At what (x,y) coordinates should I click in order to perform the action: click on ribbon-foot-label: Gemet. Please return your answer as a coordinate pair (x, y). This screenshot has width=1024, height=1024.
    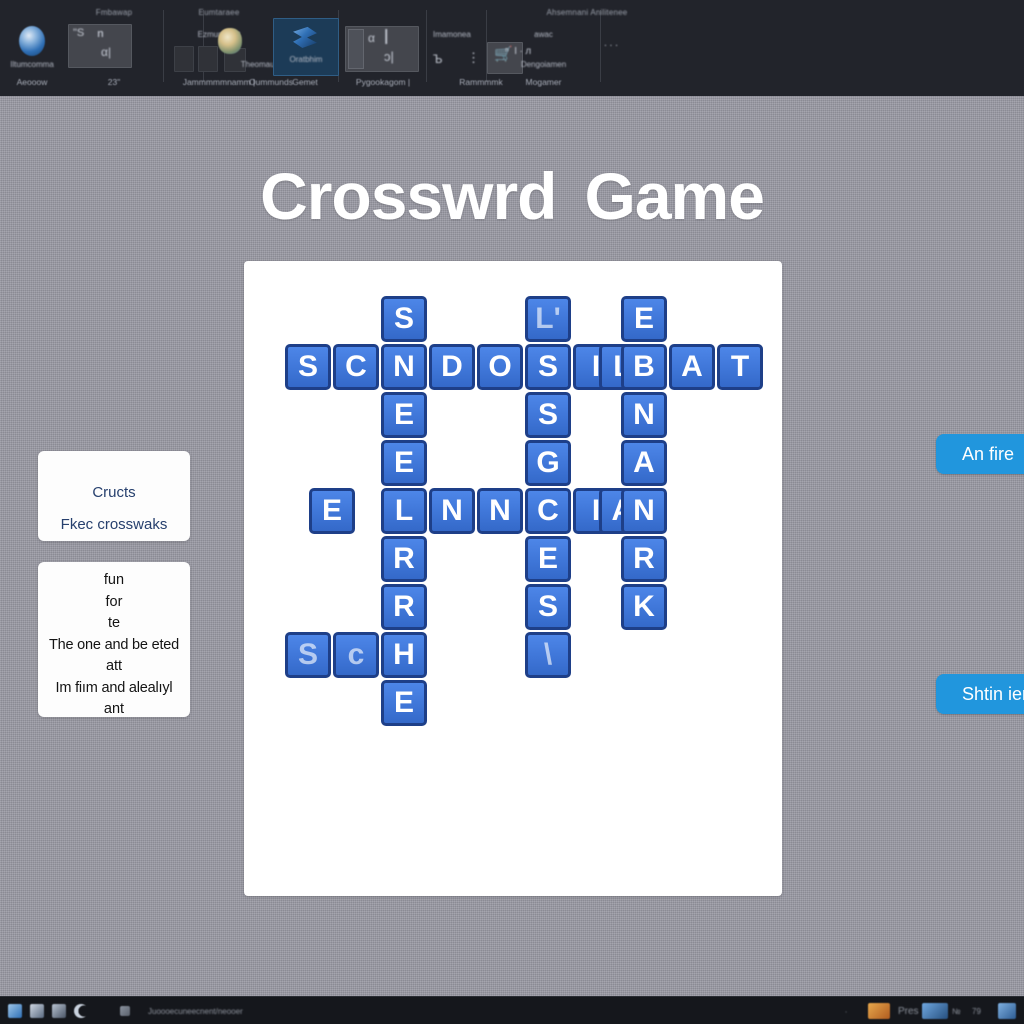
    Looking at the image, I should click on (305, 82).